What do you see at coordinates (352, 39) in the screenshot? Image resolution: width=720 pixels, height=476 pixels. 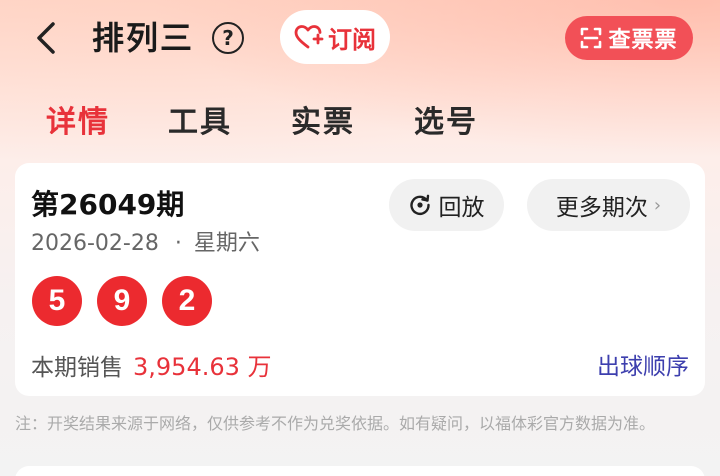 I see `subscribe-label: 订阅` at bounding box center [352, 39].